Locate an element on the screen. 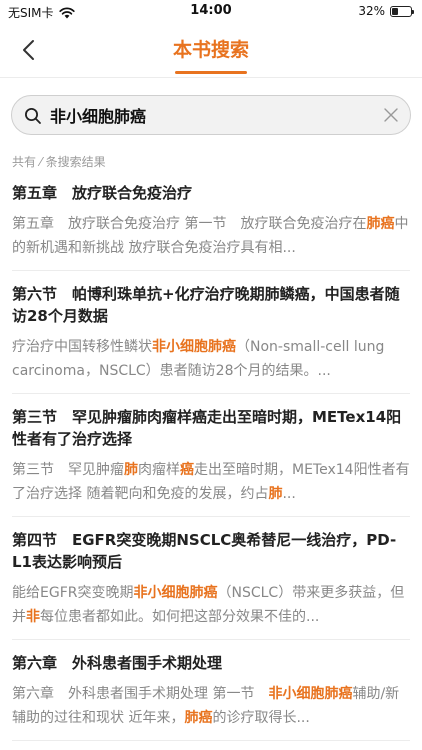 This screenshot has width=422, height=750. snippet-text: 肉瘤样 is located at coordinates (159, 470).